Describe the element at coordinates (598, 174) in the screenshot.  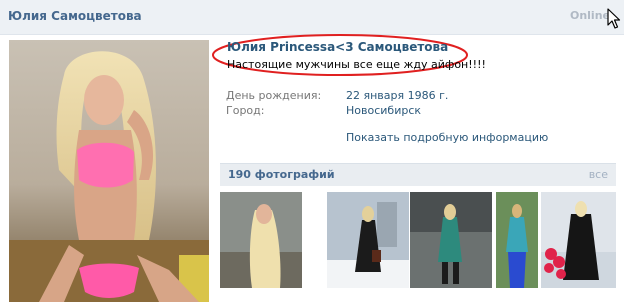
I see `photos-all-link: все` at that location.